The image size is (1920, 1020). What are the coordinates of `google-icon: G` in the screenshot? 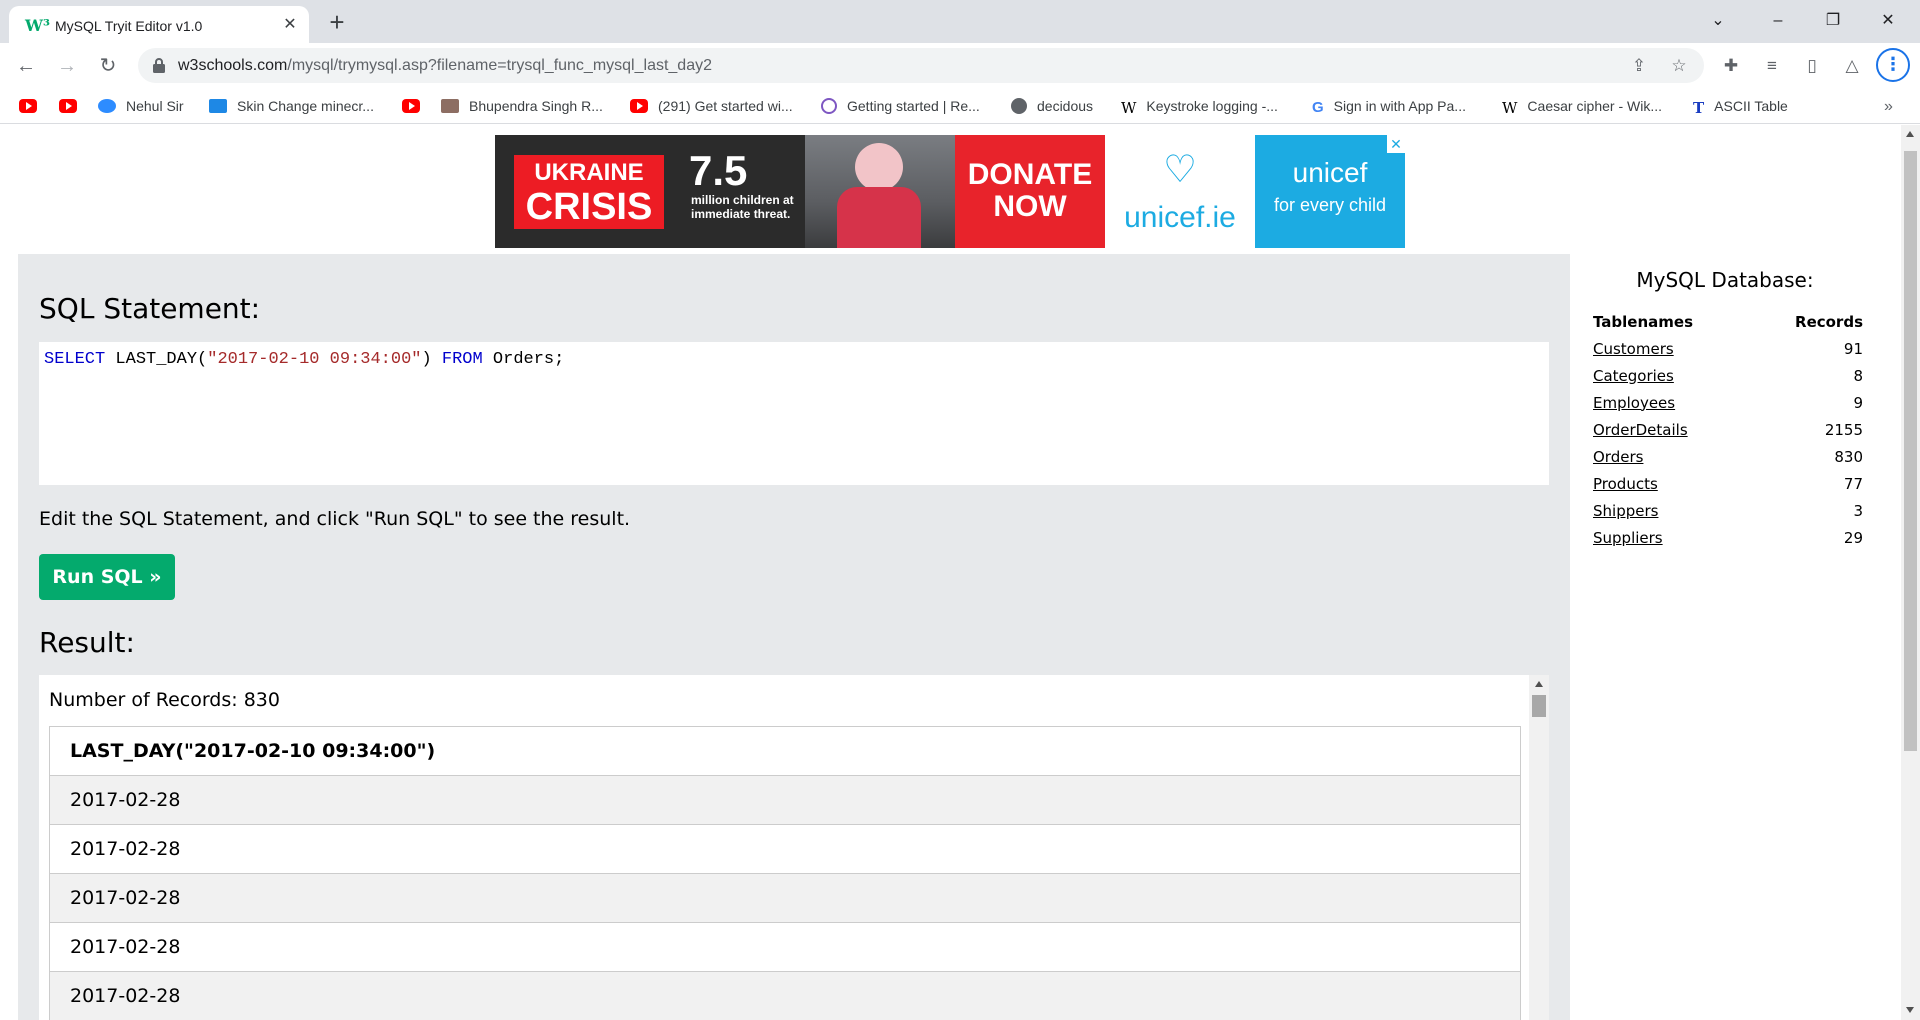 It's located at (1318, 107).